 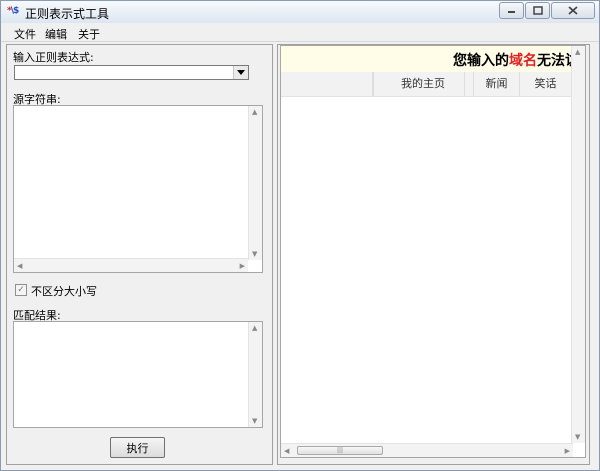 What do you see at coordinates (138, 189) in the screenshot?
I see `source-textarea: ▲ ▼ ◀ ▶` at bounding box center [138, 189].